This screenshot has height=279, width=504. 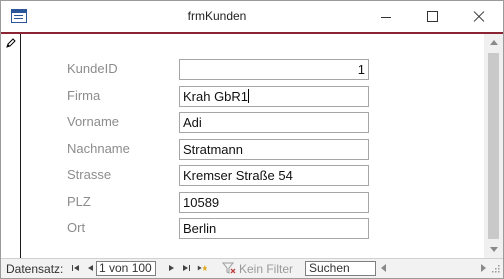 I want to click on scroll-down-button, so click(x=493, y=249).